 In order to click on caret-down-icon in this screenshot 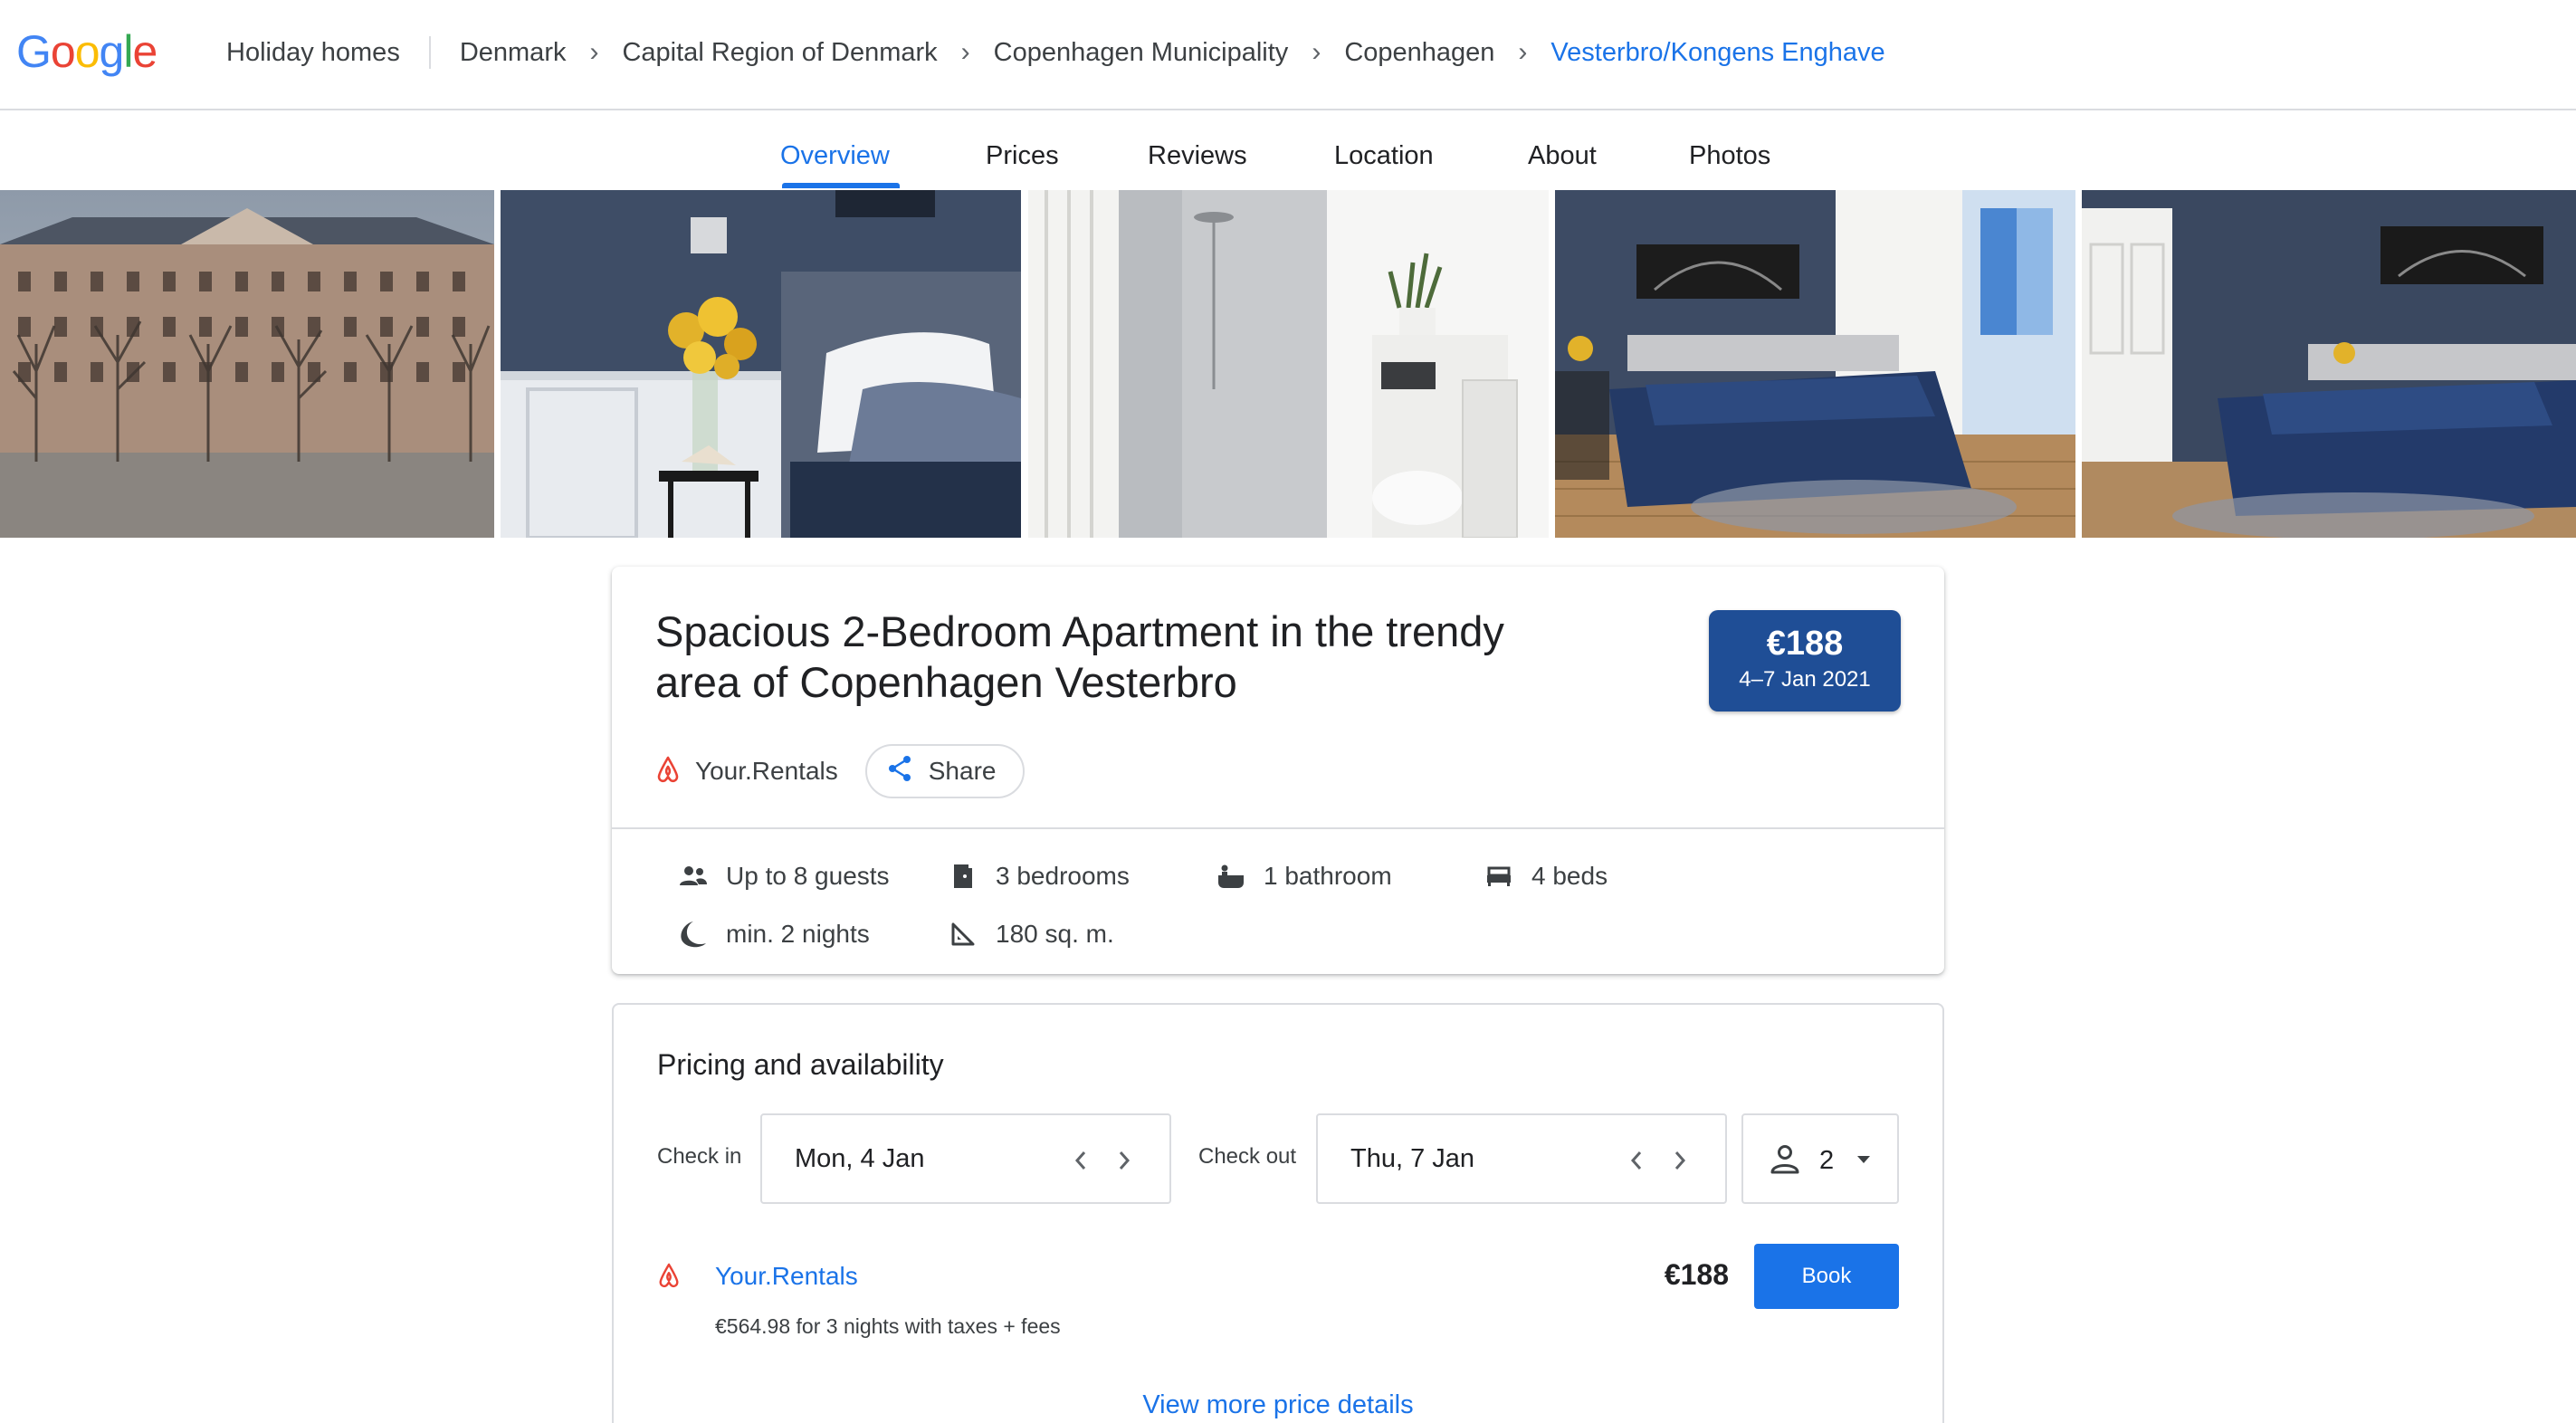, I will do `click(1864, 1161)`.